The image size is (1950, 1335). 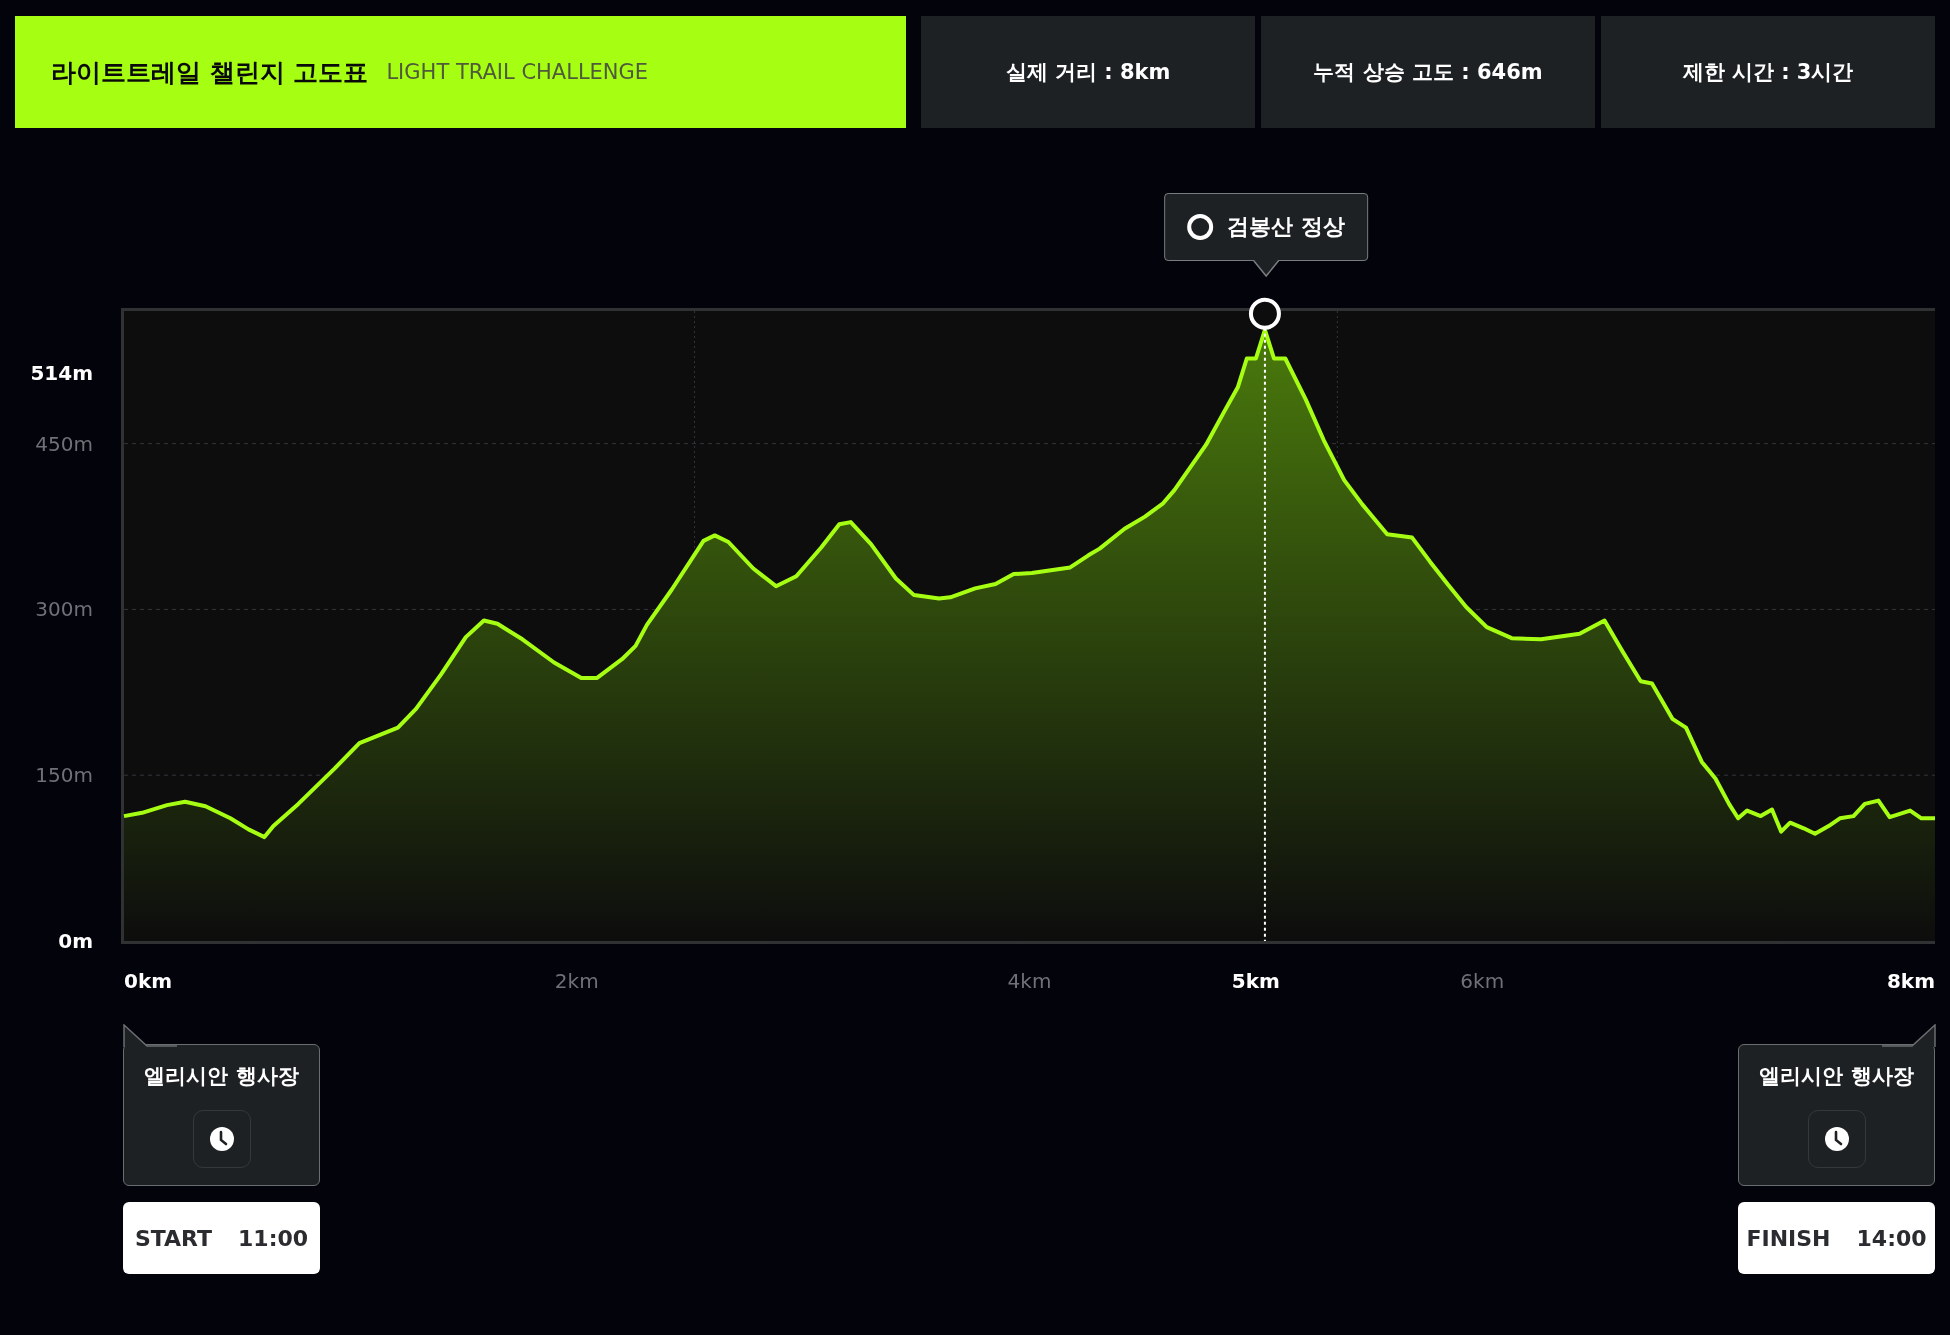 I want to click on x-axis-label: 2km, so click(x=576, y=981).